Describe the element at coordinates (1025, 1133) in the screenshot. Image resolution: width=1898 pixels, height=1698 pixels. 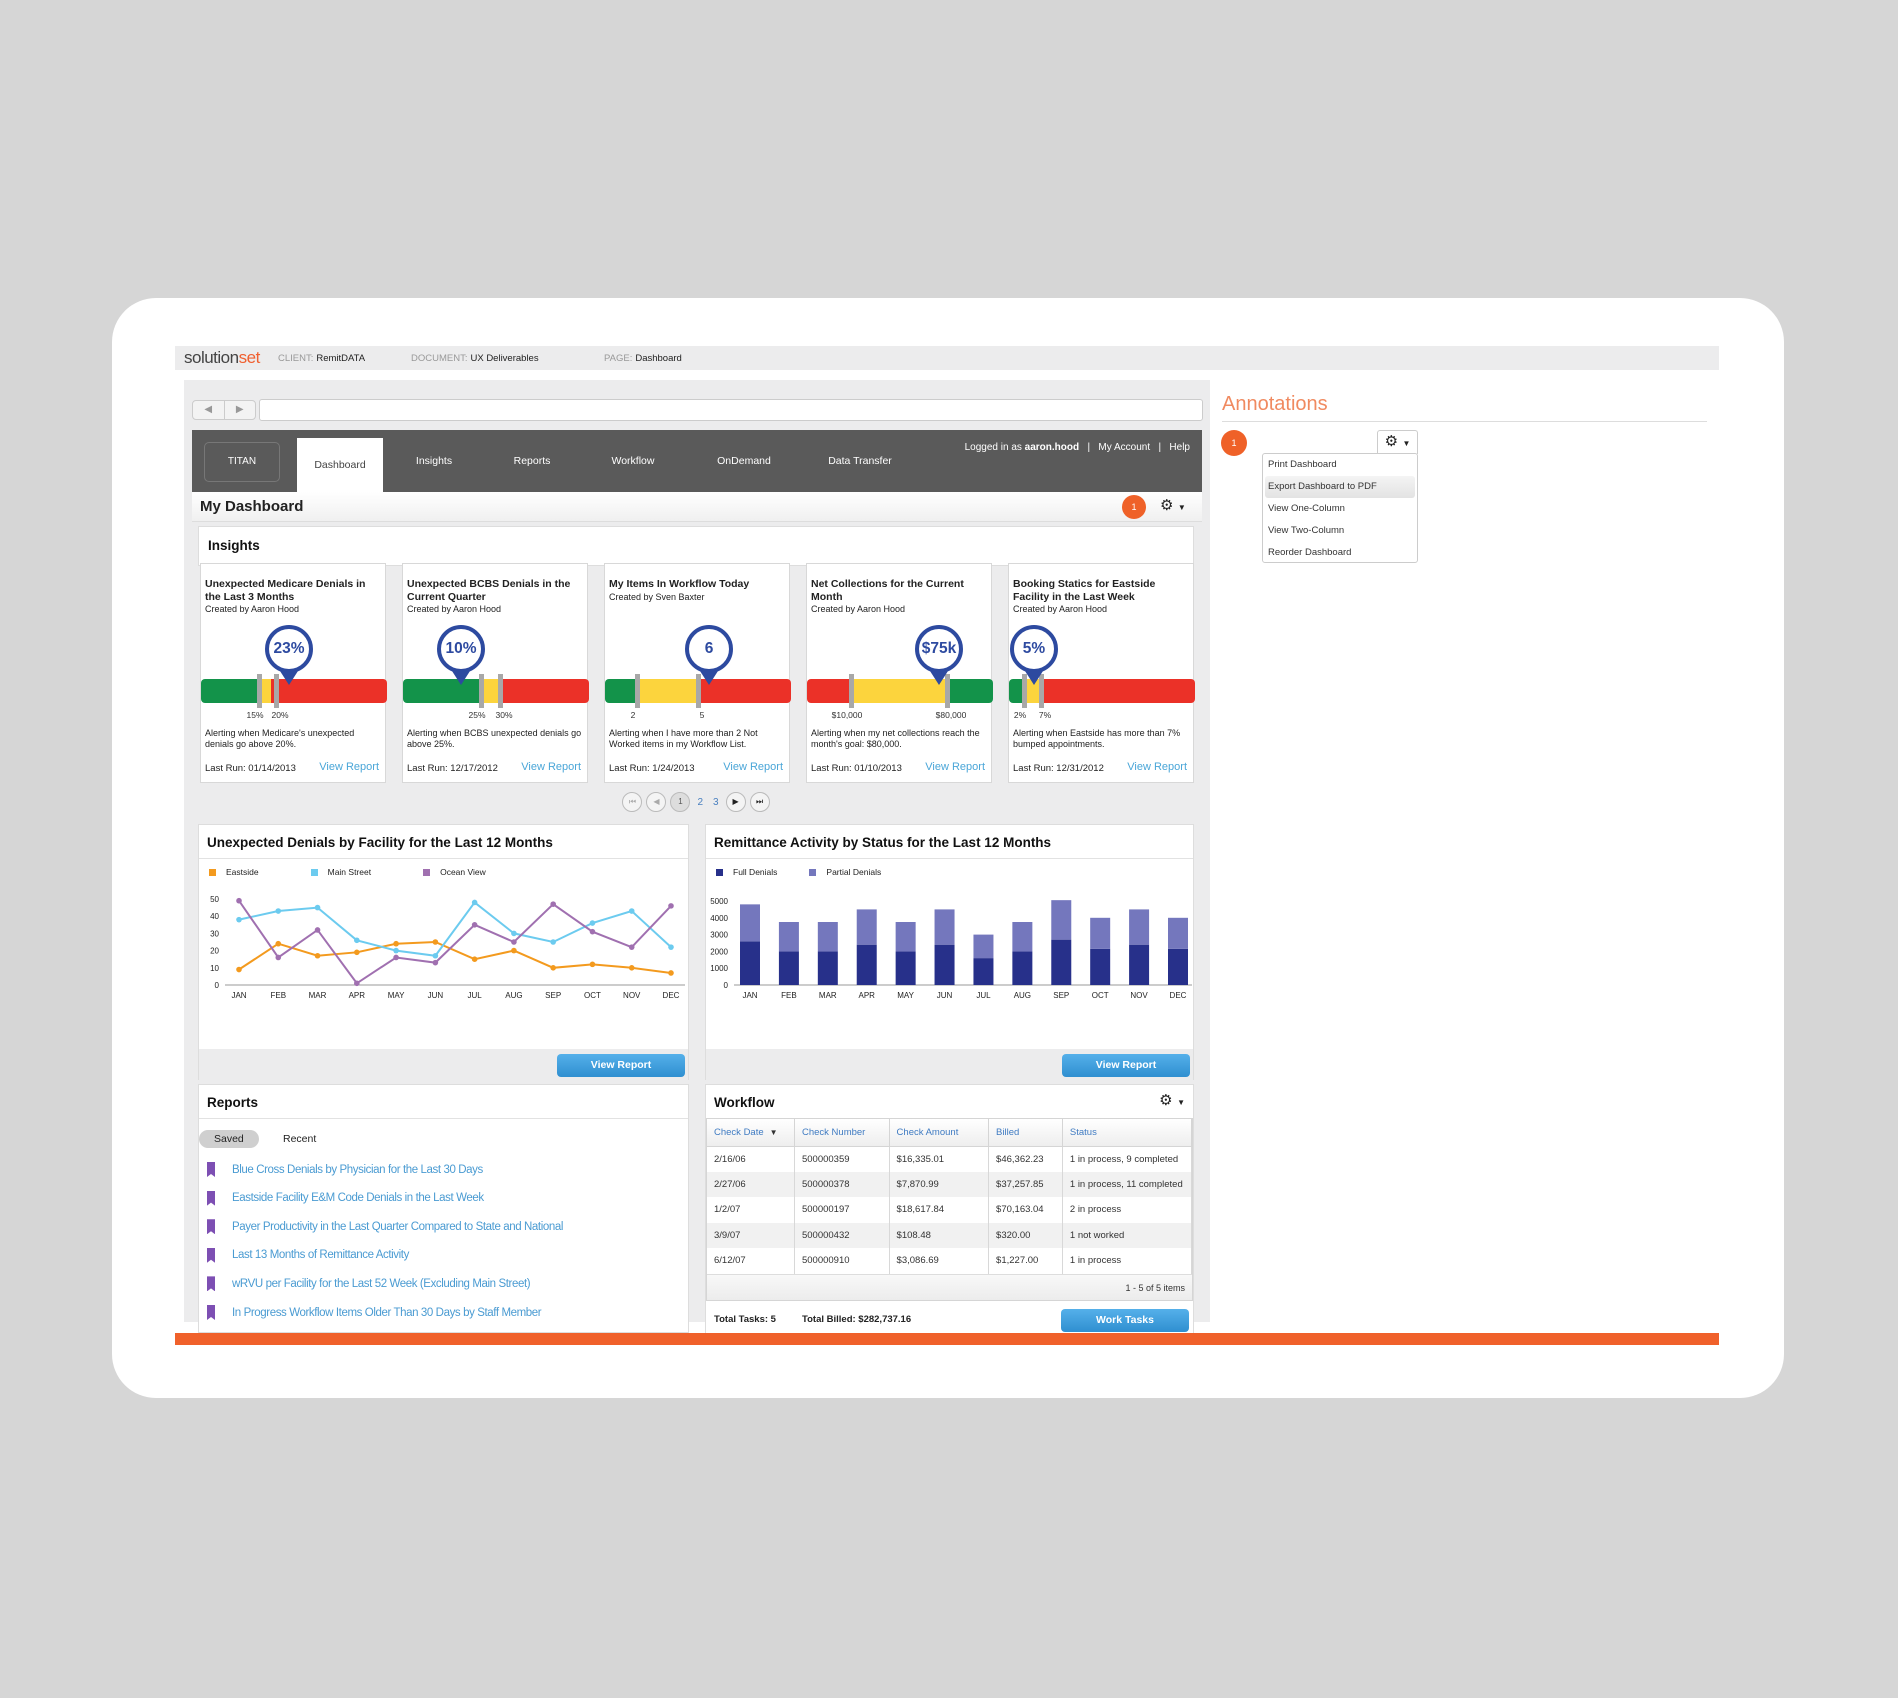
I see `column-header: Billed` at that location.